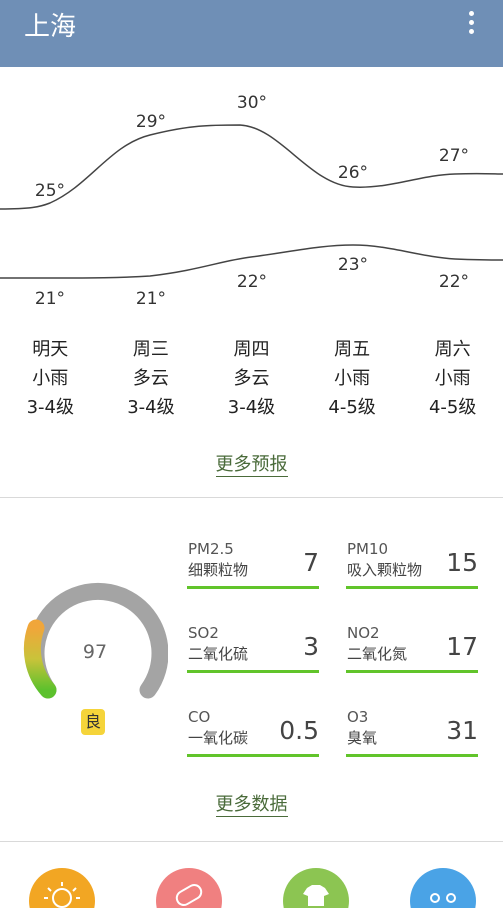  I want to click on forecast-day: 周三 多云 3-4级, so click(151, 378).